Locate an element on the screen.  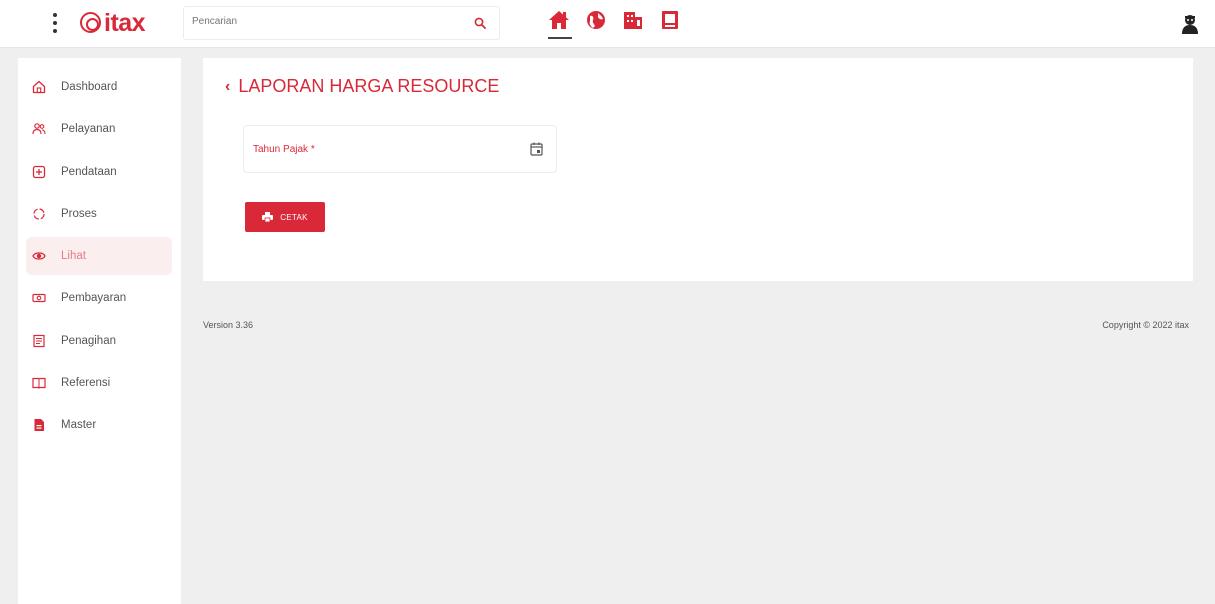
printer-icon is located at coordinates (268, 217).